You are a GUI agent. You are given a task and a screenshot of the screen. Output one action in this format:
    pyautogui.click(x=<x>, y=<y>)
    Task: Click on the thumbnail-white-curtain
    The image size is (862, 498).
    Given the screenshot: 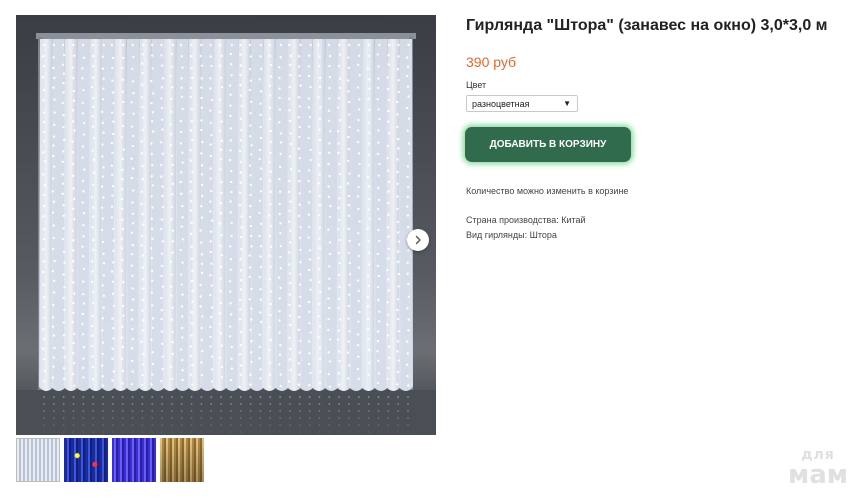 What is the action you would take?
    pyautogui.click(x=38, y=460)
    